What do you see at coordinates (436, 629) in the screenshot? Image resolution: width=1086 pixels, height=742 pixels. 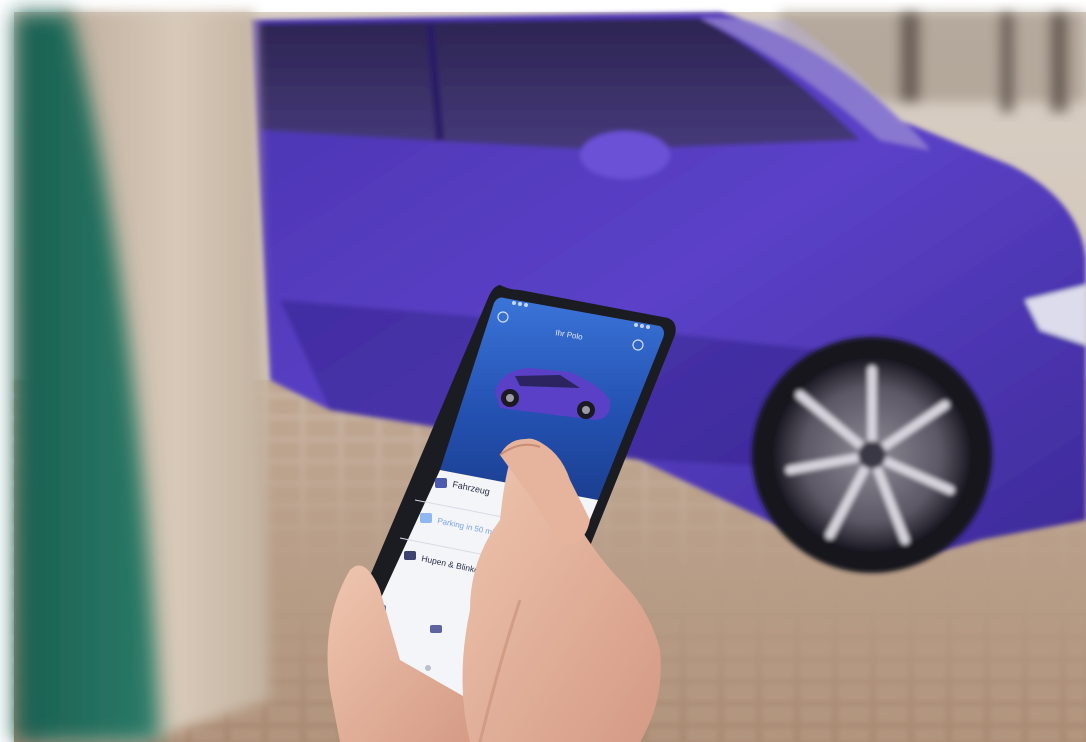 I see `car-nav-icon` at bounding box center [436, 629].